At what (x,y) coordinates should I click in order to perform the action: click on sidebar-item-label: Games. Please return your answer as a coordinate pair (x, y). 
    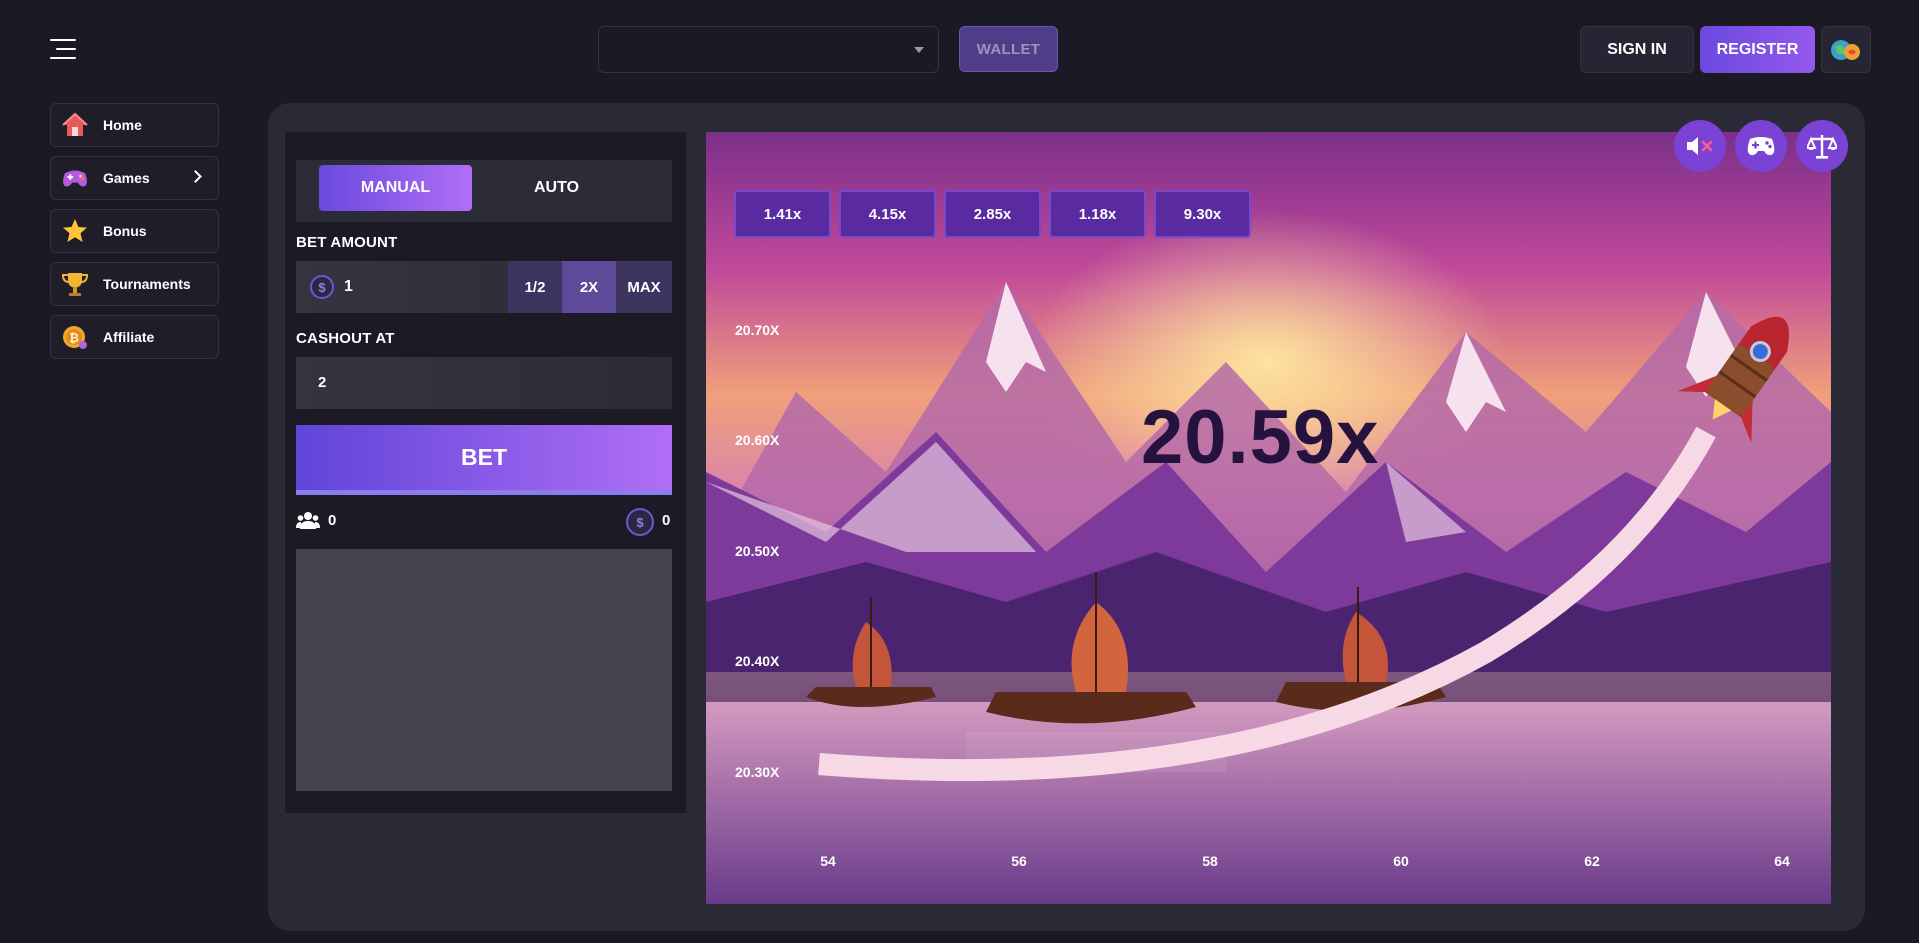
    Looking at the image, I should click on (126, 178).